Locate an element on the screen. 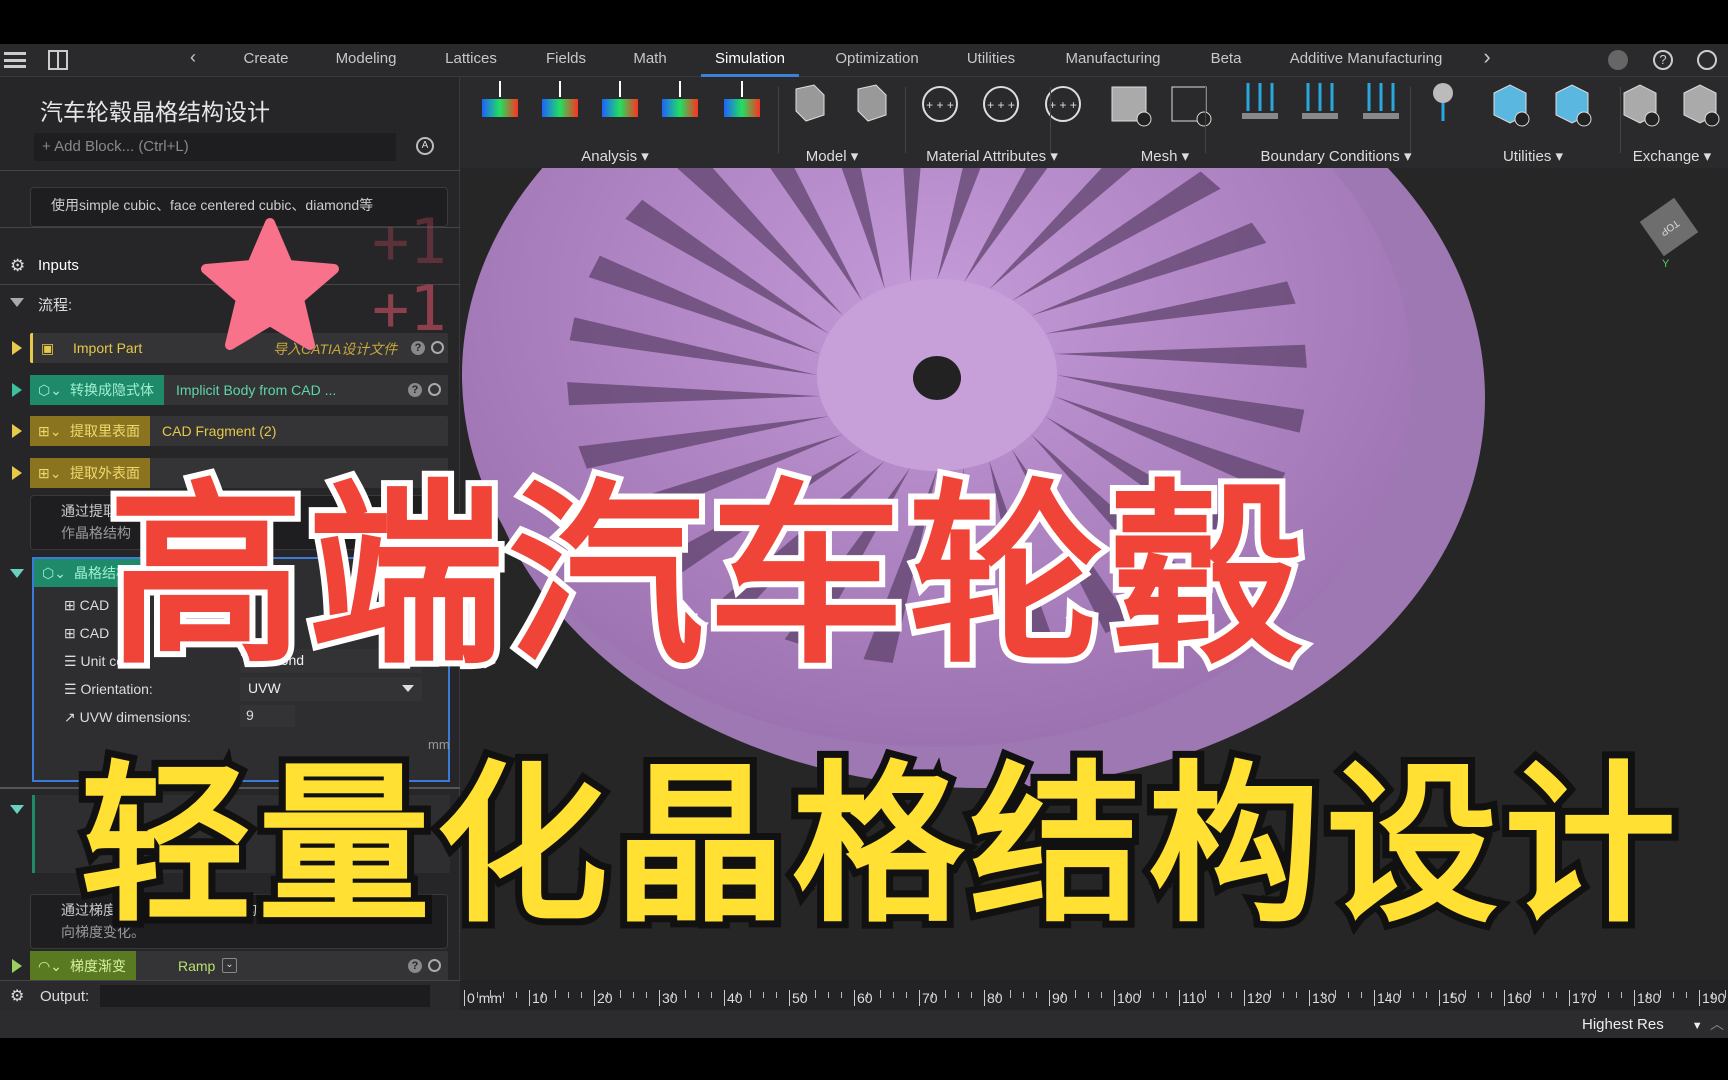 This screenshot has height=1080, width=1728. ribbon-group-analysis: Analysis ▾ is located at coordinates (615, 156).